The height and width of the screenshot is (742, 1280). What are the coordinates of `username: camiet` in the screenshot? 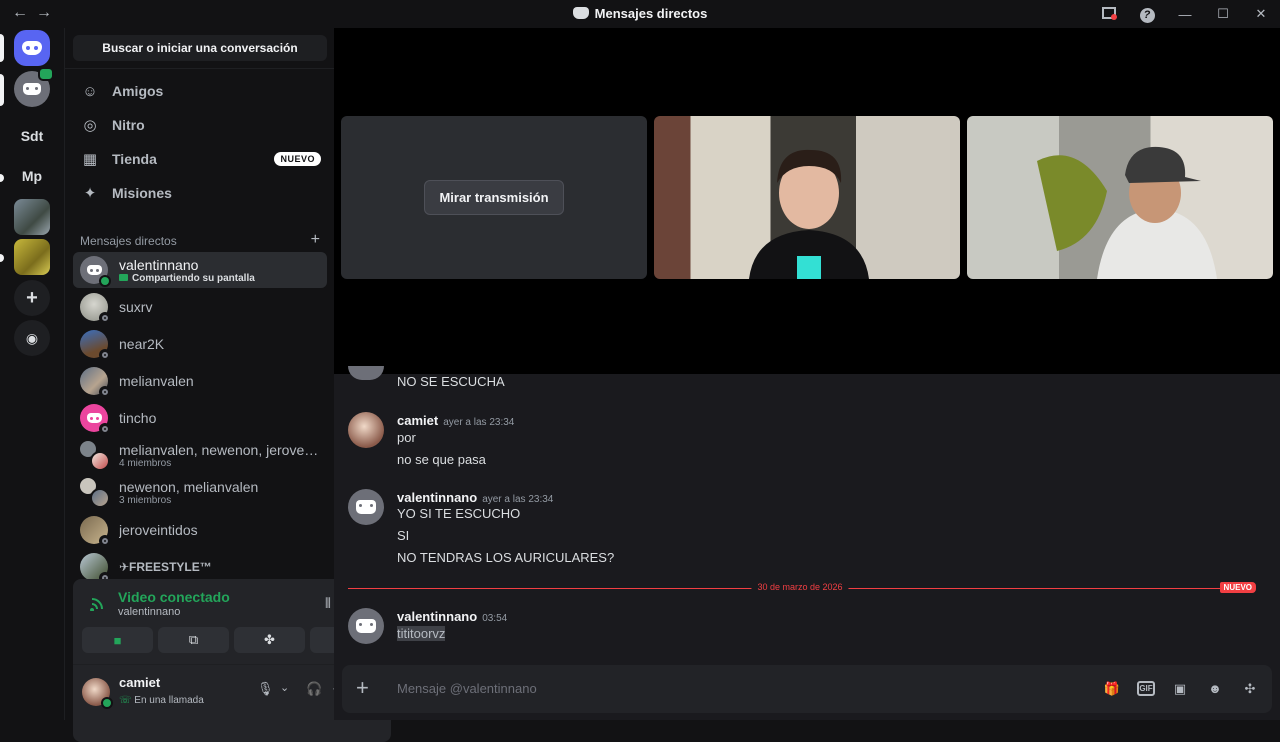 It's located at (140, 682).